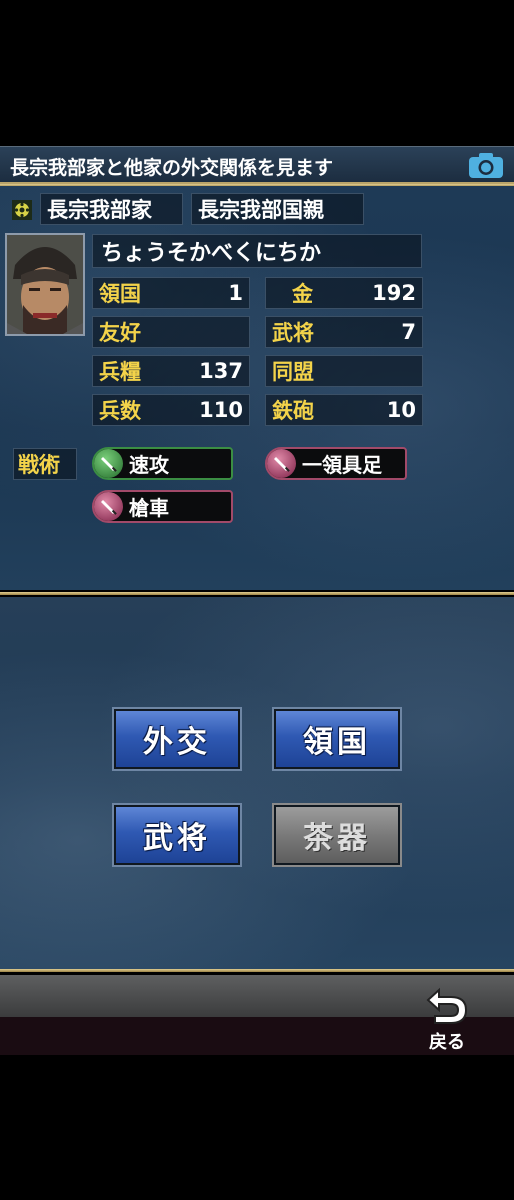  What do you see at coordinates (293, 372) in the screenshot?
I see `stat-label: 同盟` at bounding box center [293, 372].